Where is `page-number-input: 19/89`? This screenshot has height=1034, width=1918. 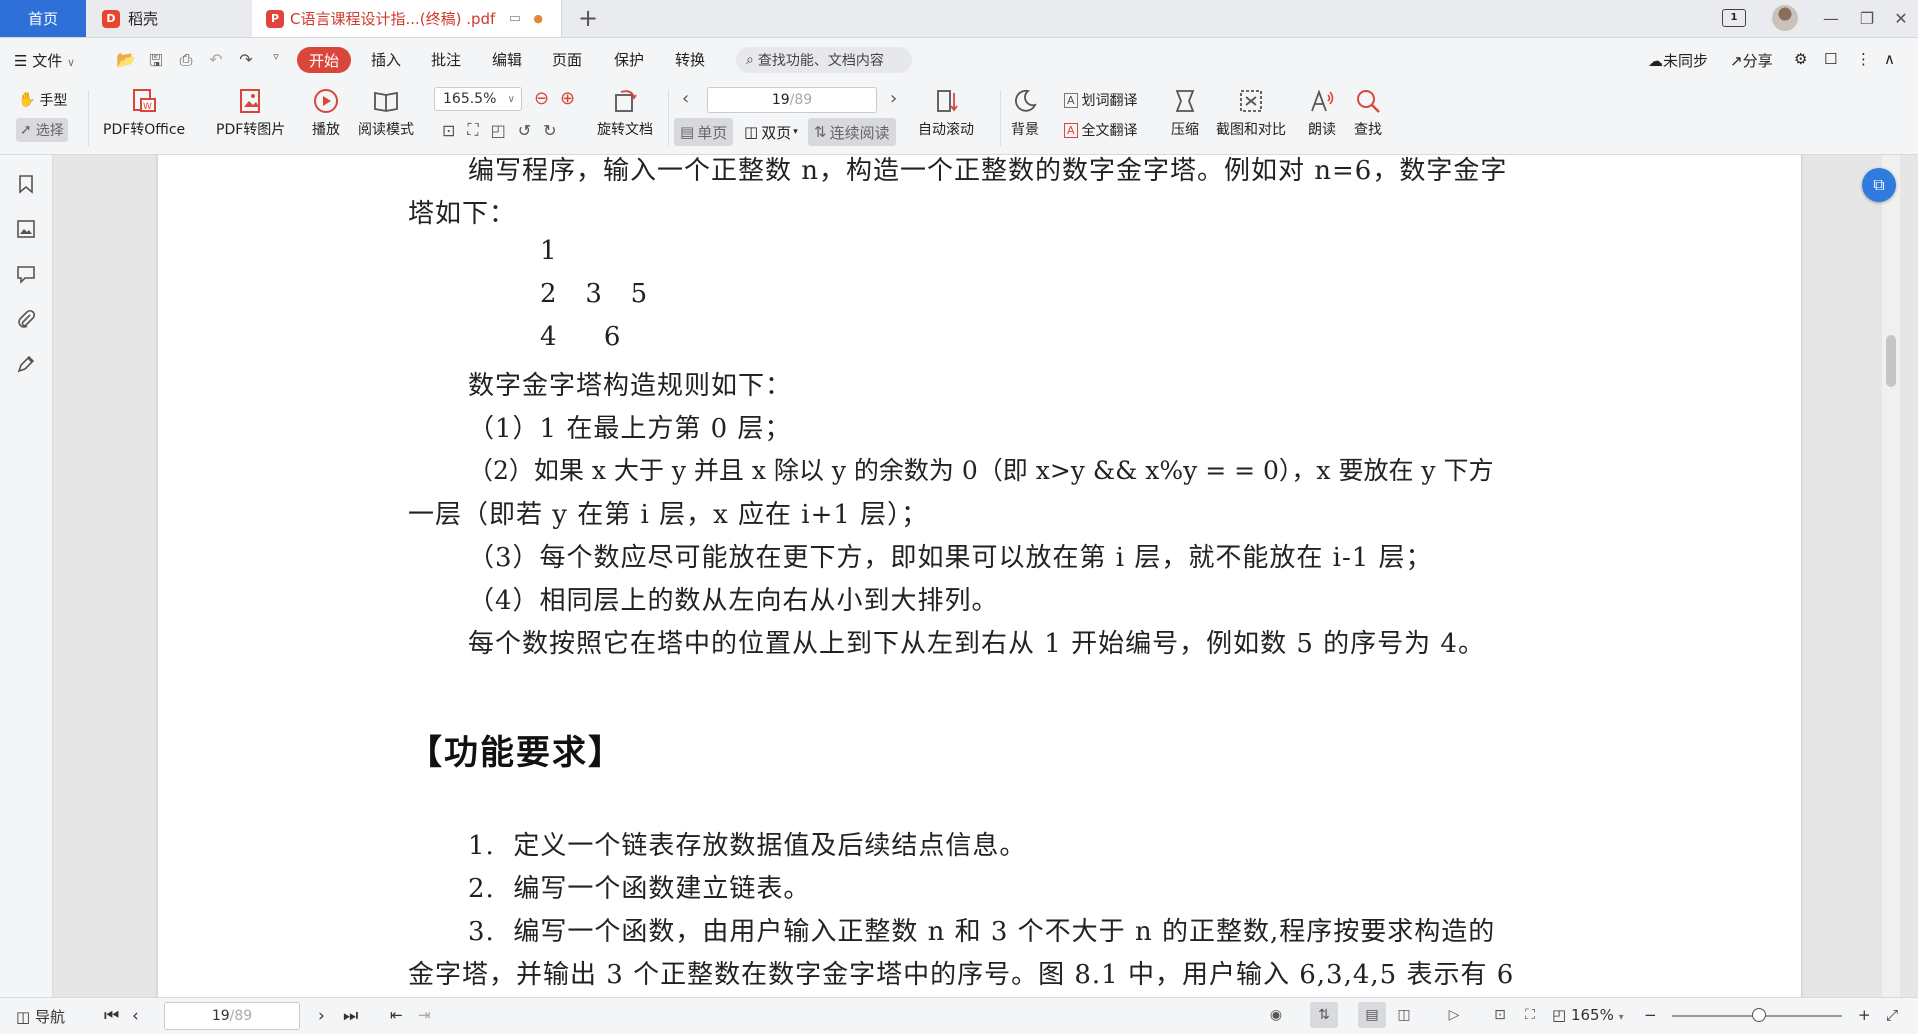
page-number-input: 19/89 is located at coordinates (792, 100).